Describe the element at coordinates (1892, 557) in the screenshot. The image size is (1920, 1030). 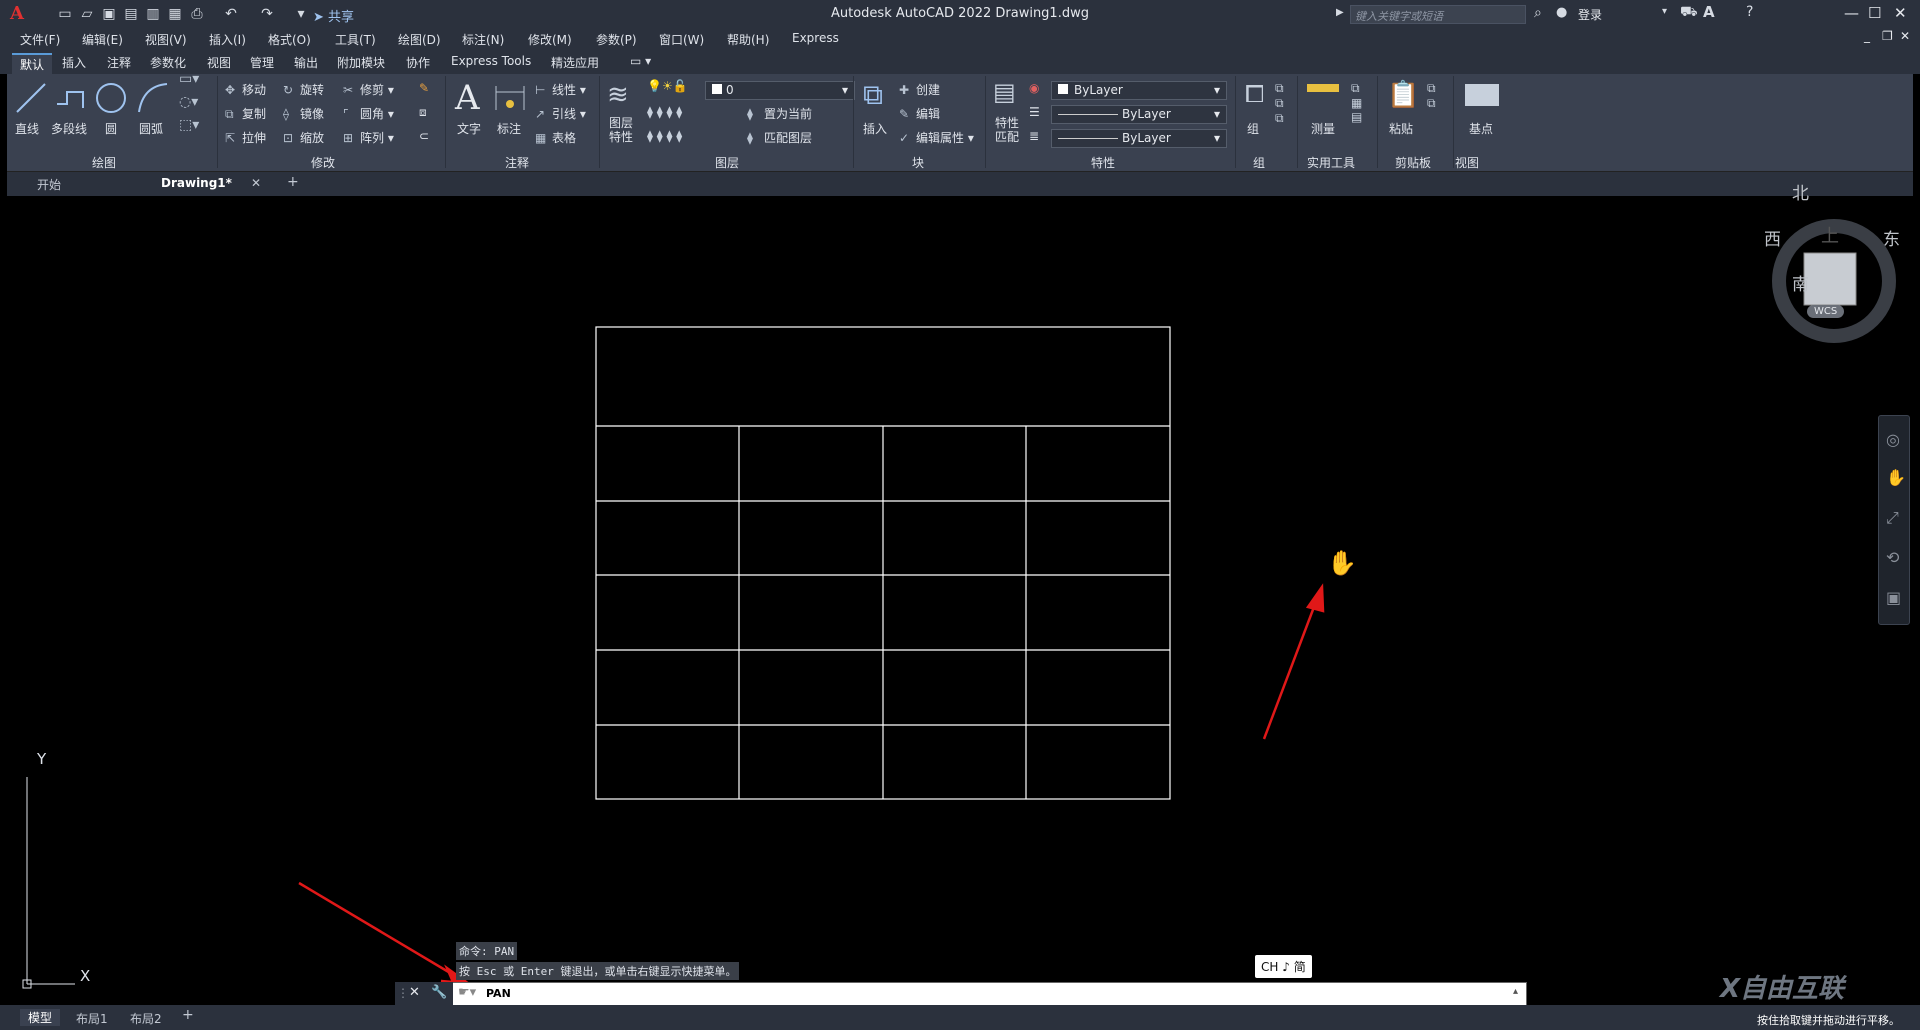
I see `orbit-icon: ⟲` at that location.